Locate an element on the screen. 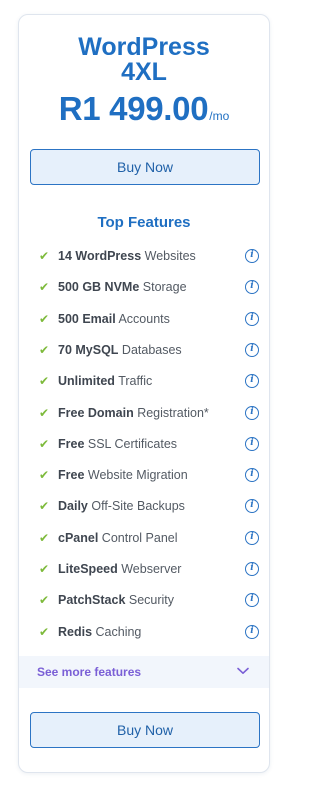 The height and width of the screenshot is (788, 320). feature-item: ✔ Unlimited Traffic i is located at coordinates (144, 381).